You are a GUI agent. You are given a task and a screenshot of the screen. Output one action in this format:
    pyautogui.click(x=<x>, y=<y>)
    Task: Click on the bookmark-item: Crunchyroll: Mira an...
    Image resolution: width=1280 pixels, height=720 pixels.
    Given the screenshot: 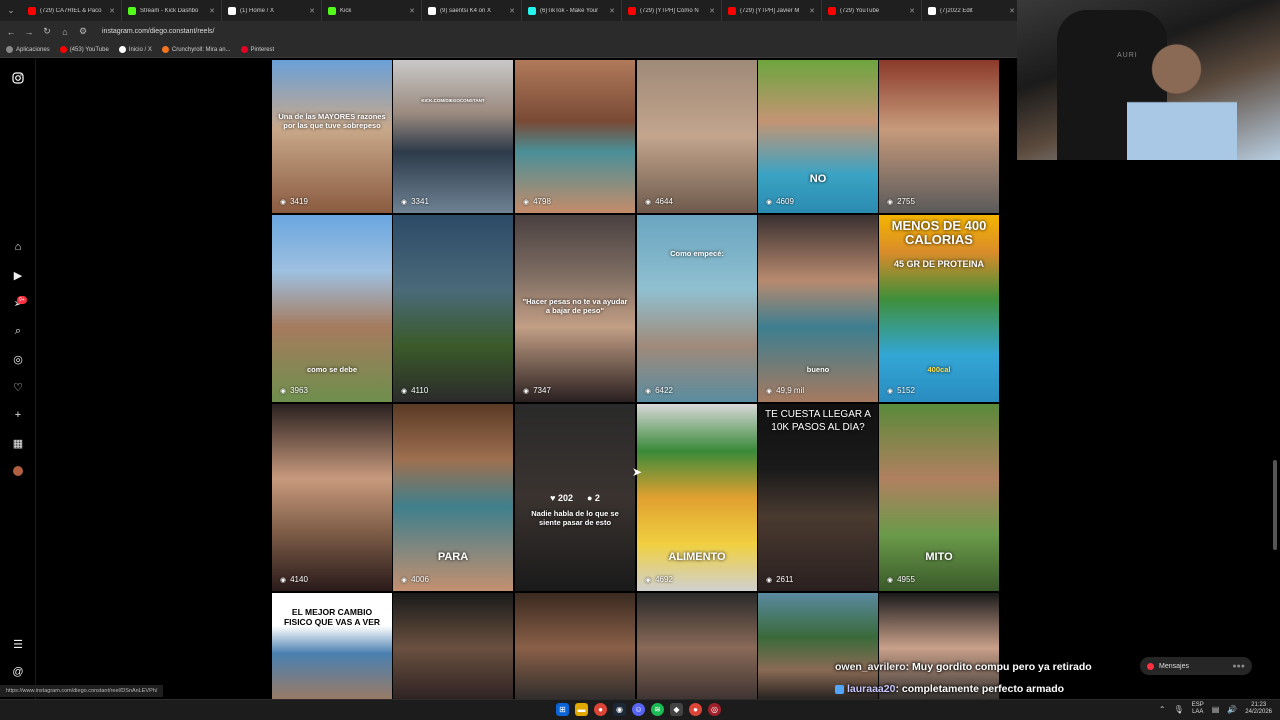 What is the action you would take?
    pyautogui.click(x=196, y=49)
    